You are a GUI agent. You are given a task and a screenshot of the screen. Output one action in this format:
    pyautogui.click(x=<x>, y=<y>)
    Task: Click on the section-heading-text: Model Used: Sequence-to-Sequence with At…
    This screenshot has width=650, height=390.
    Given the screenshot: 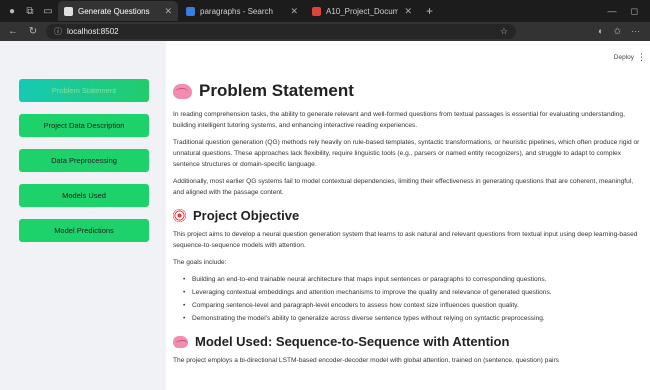 What is the action you would take?
    pyautogui.click(x=352, y=341)
    